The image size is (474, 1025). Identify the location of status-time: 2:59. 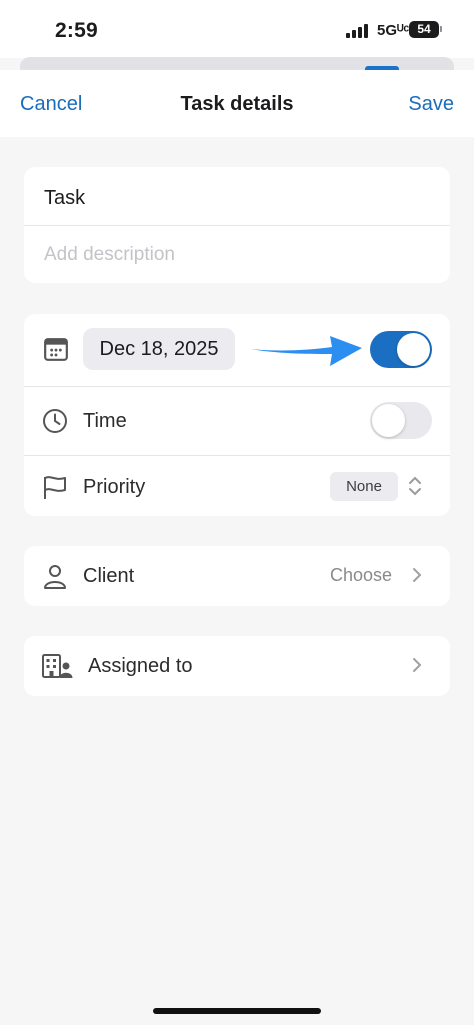
(76, 30).